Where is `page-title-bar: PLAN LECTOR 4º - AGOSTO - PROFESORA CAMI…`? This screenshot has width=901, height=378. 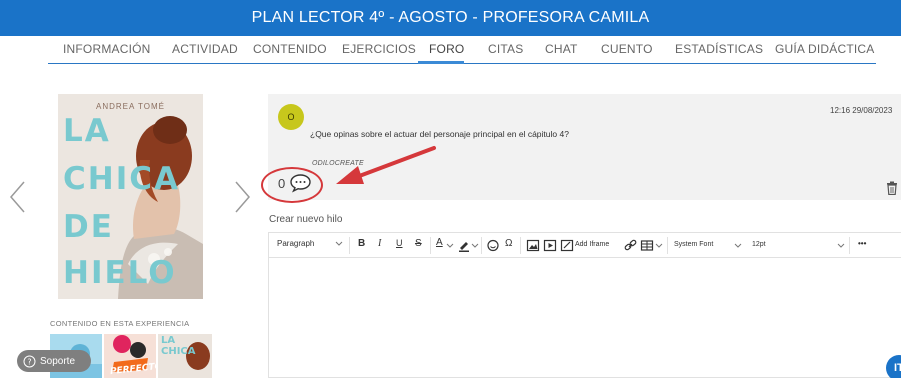 page-title-bar: PLAN LECTOR 4º - AGOSTO - PROFESORA CAMI… is located at coordinates (450, 18).